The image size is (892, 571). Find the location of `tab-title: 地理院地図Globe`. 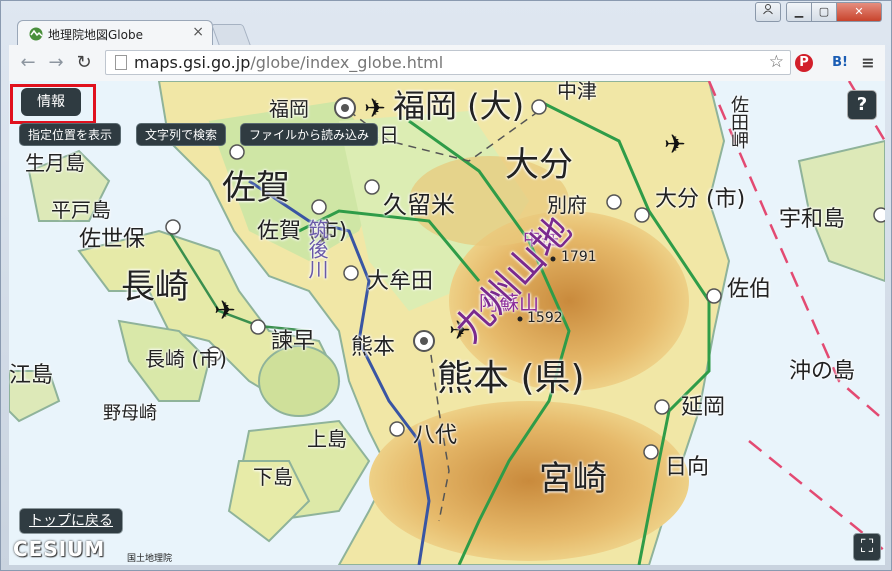

tab-title: 地理院地図Globe is located at coordinates (95, 35).